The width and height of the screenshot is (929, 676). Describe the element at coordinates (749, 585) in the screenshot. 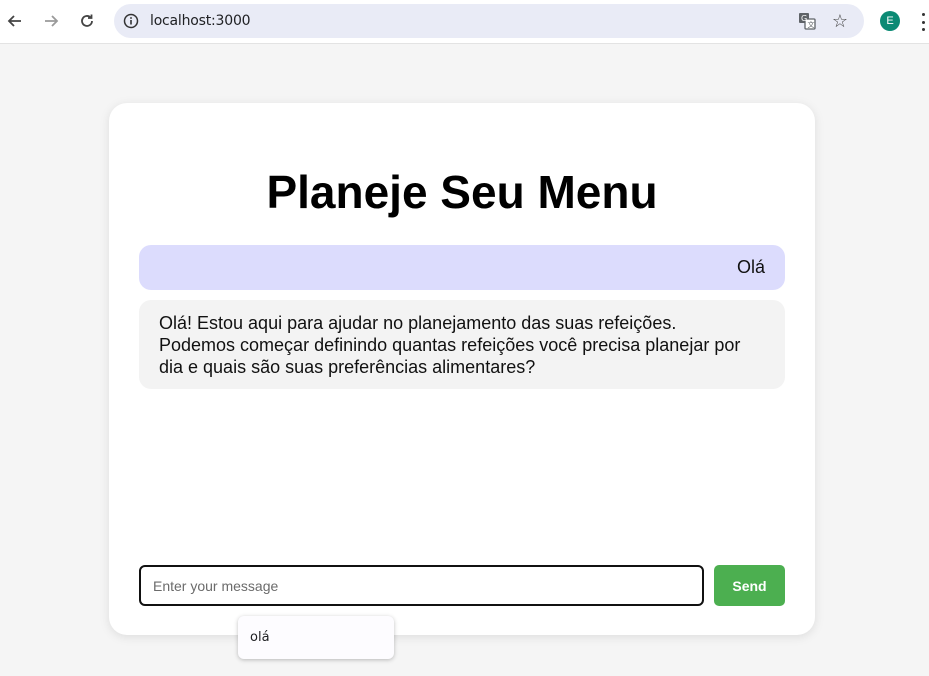

I see `send-button: Send` at that location.